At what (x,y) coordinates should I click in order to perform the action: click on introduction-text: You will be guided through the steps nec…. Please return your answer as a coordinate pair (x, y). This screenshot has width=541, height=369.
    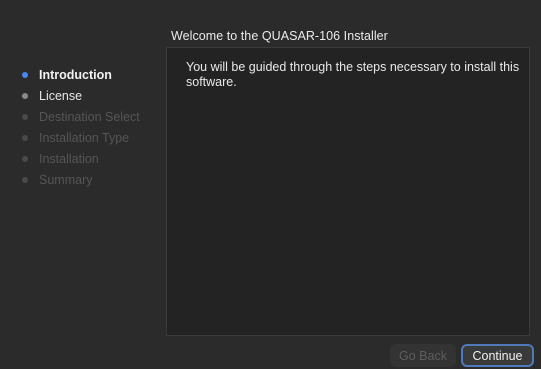
    Looking at the image, I should click on (353, 74).